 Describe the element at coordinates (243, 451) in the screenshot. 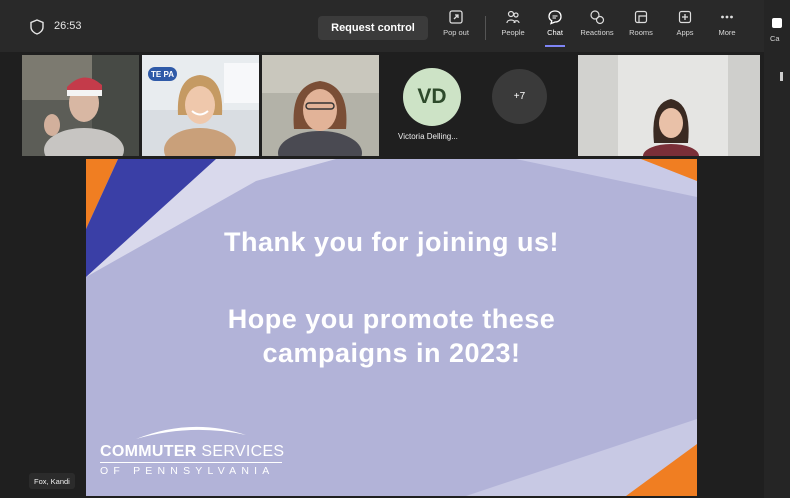

I see `logo-title-thin: SERVICES` at that location.